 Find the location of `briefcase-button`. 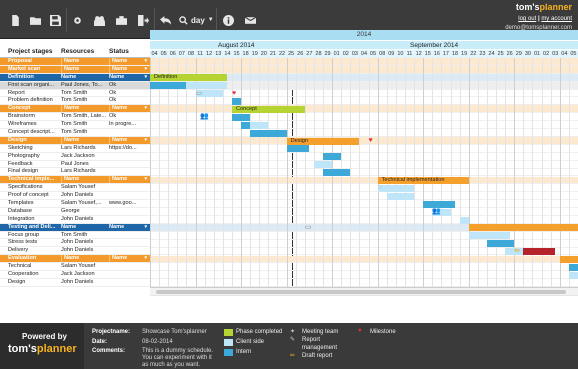

briefcase-button is located at coordinates (121, 20).